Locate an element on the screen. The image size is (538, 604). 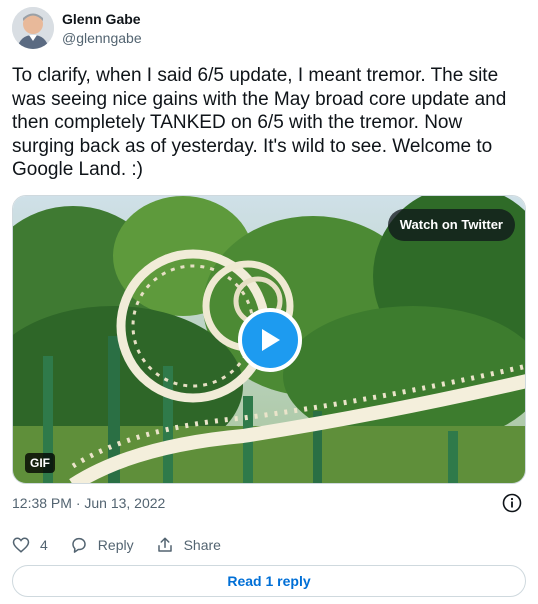
avatar-photo-icon is located at coordinates (33, 28).